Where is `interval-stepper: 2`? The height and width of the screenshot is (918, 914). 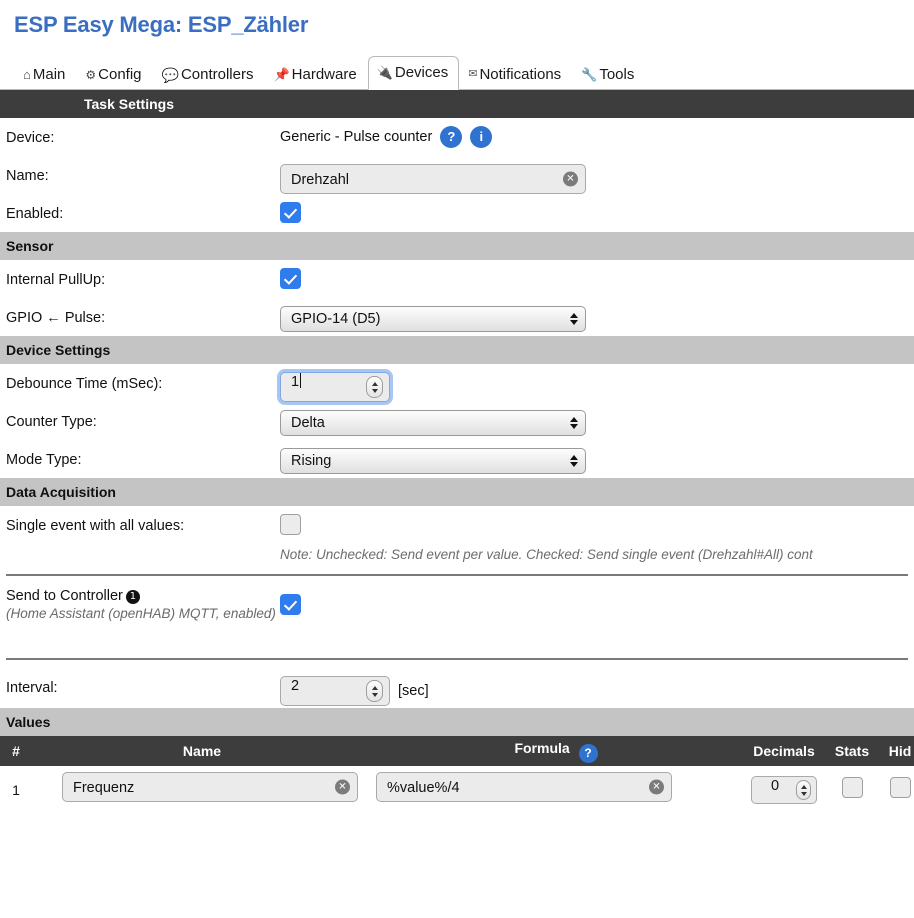 interval-stepper: 2 is located at coordinates (335, 691).